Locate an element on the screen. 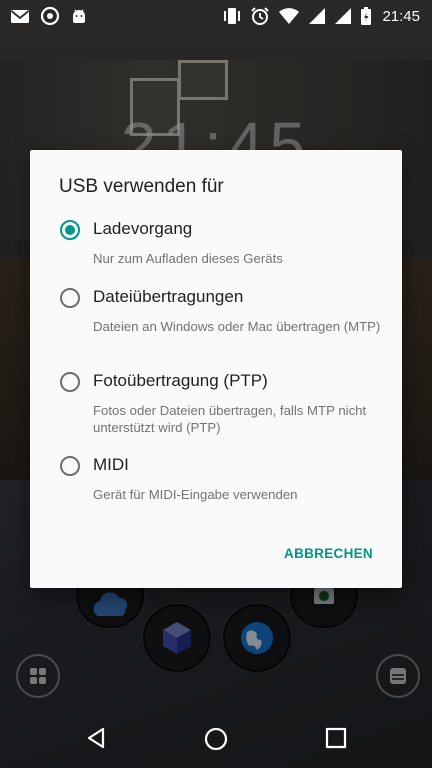  cancel-button: ABBRECHEN is located at coordinates (328, 553).